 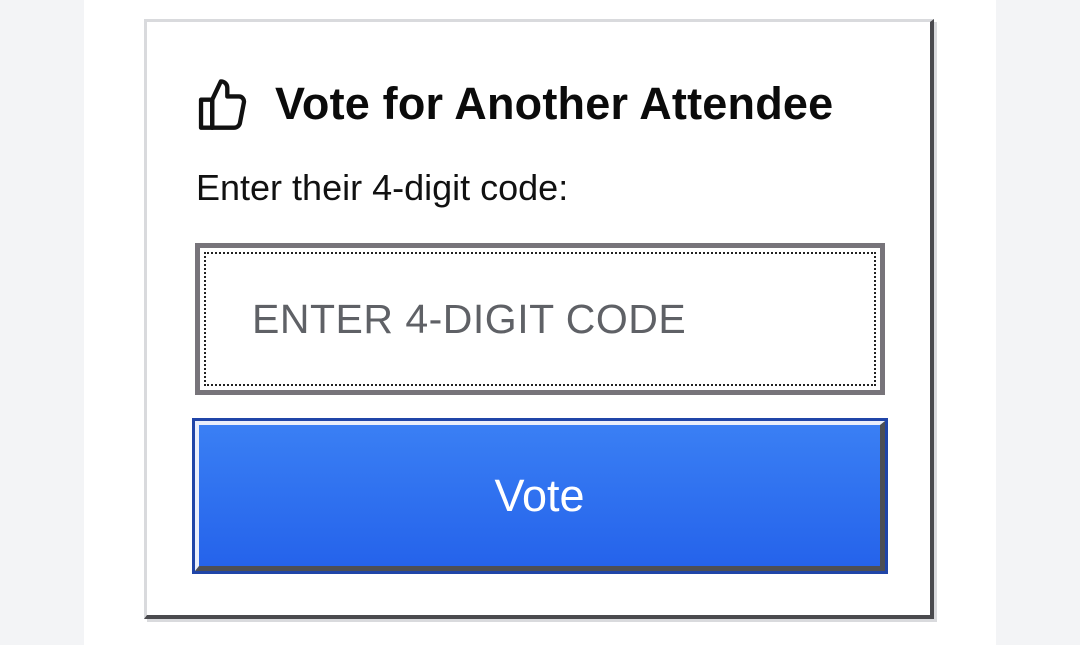 I want to click on card-title: Vote for Another Attendee, so click(x=554, y=103).